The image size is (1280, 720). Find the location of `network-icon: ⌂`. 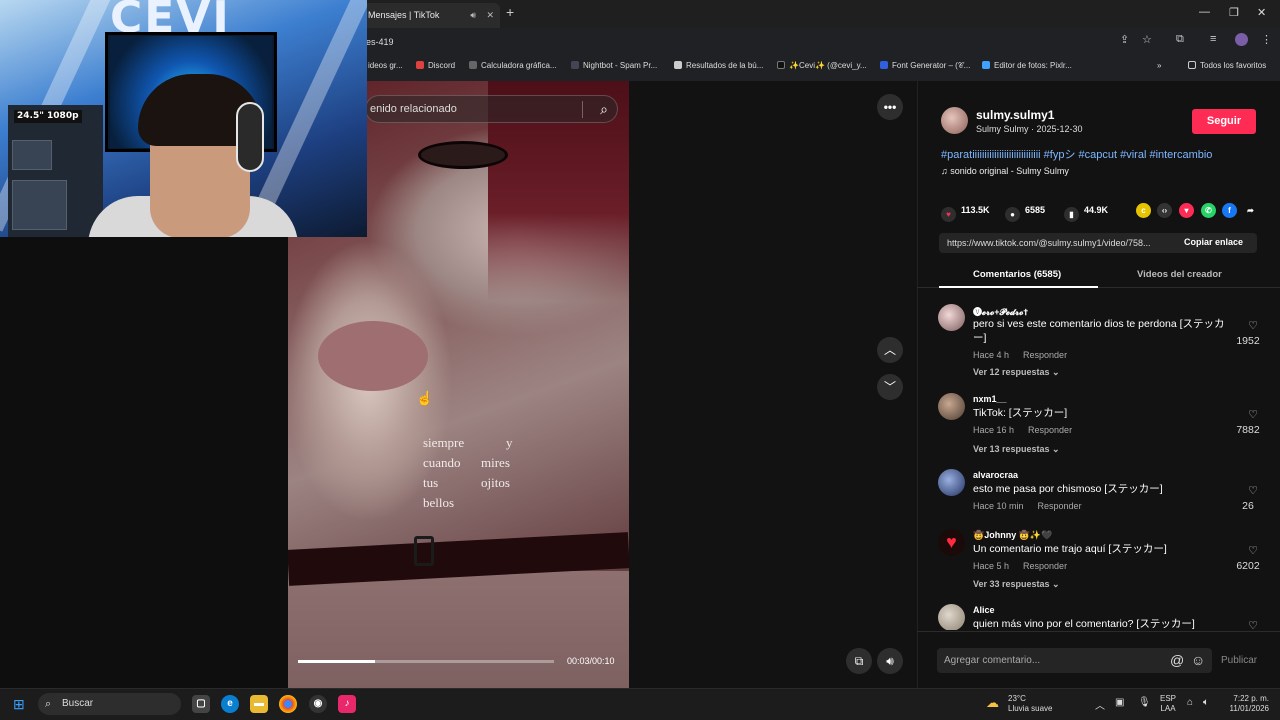

network-icon: ⌂ is located at coordinates (1190, 702).